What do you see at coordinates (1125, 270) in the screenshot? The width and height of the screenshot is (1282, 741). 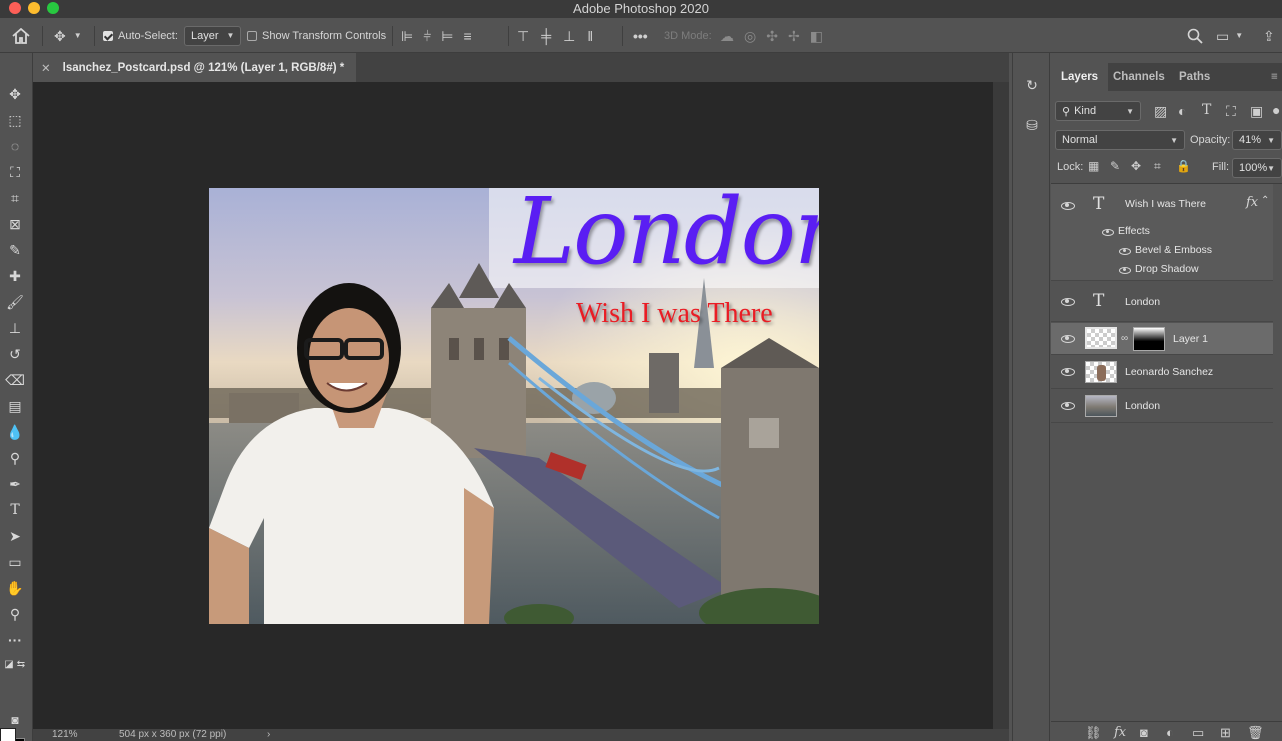 I see `drop-shadow-visibility-eye-icon` at bounding box center [1125, 270].